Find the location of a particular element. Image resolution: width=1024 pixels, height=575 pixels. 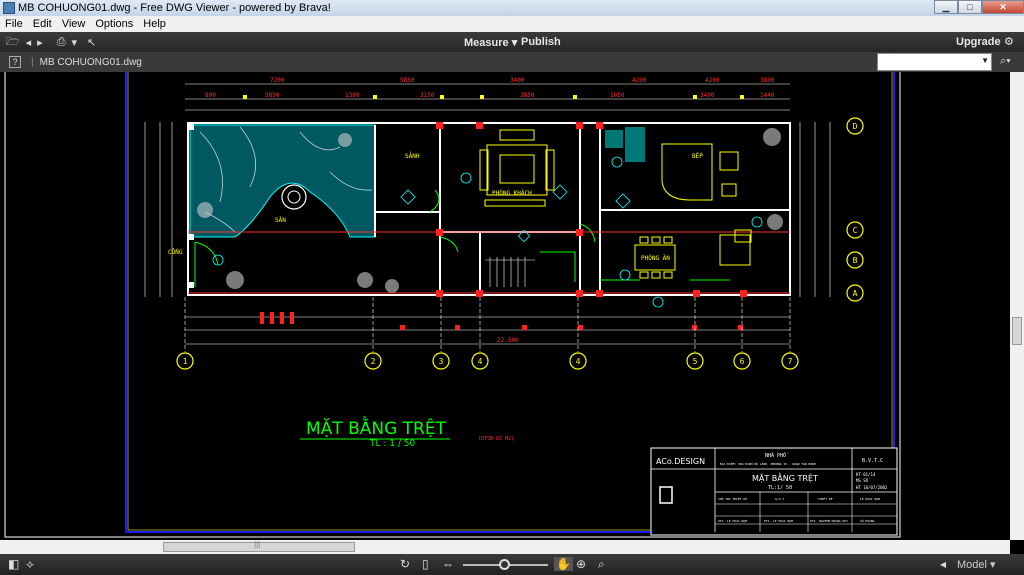

page-icon: ▯ is located at coordinates (425, 564).